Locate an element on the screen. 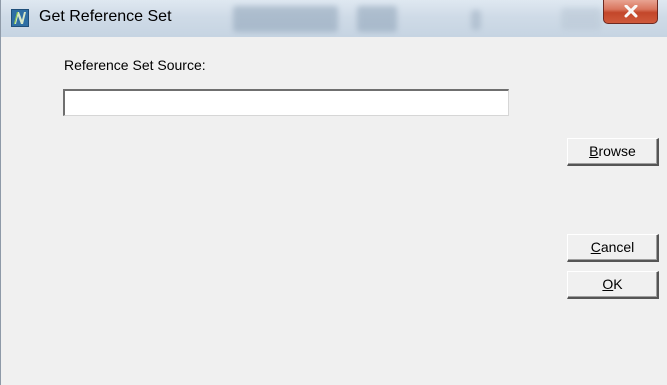 Image resolution: width=667 pixels, height=385 pixels. window-title: Get Reference Set is located at coordinates (105, 16).